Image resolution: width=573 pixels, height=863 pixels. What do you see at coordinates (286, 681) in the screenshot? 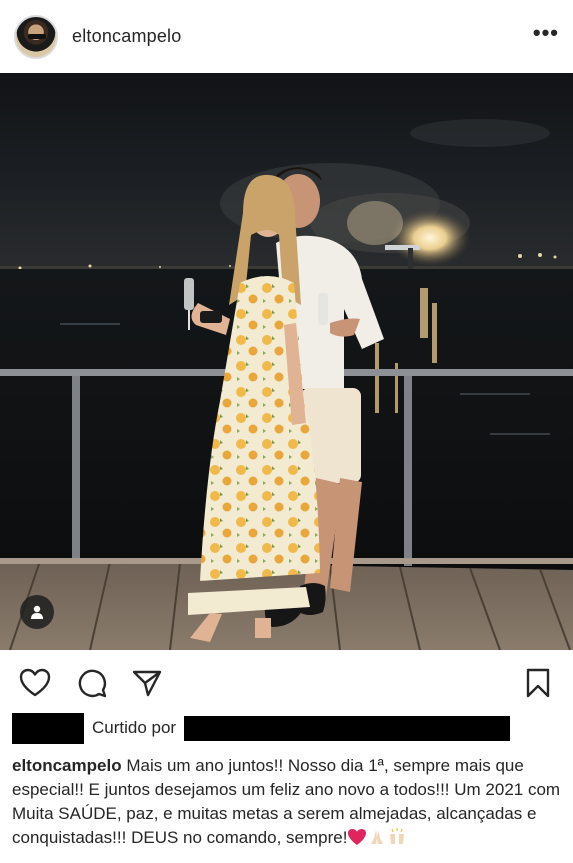
I see `post-action-bar` at bounding box center [286, 681].